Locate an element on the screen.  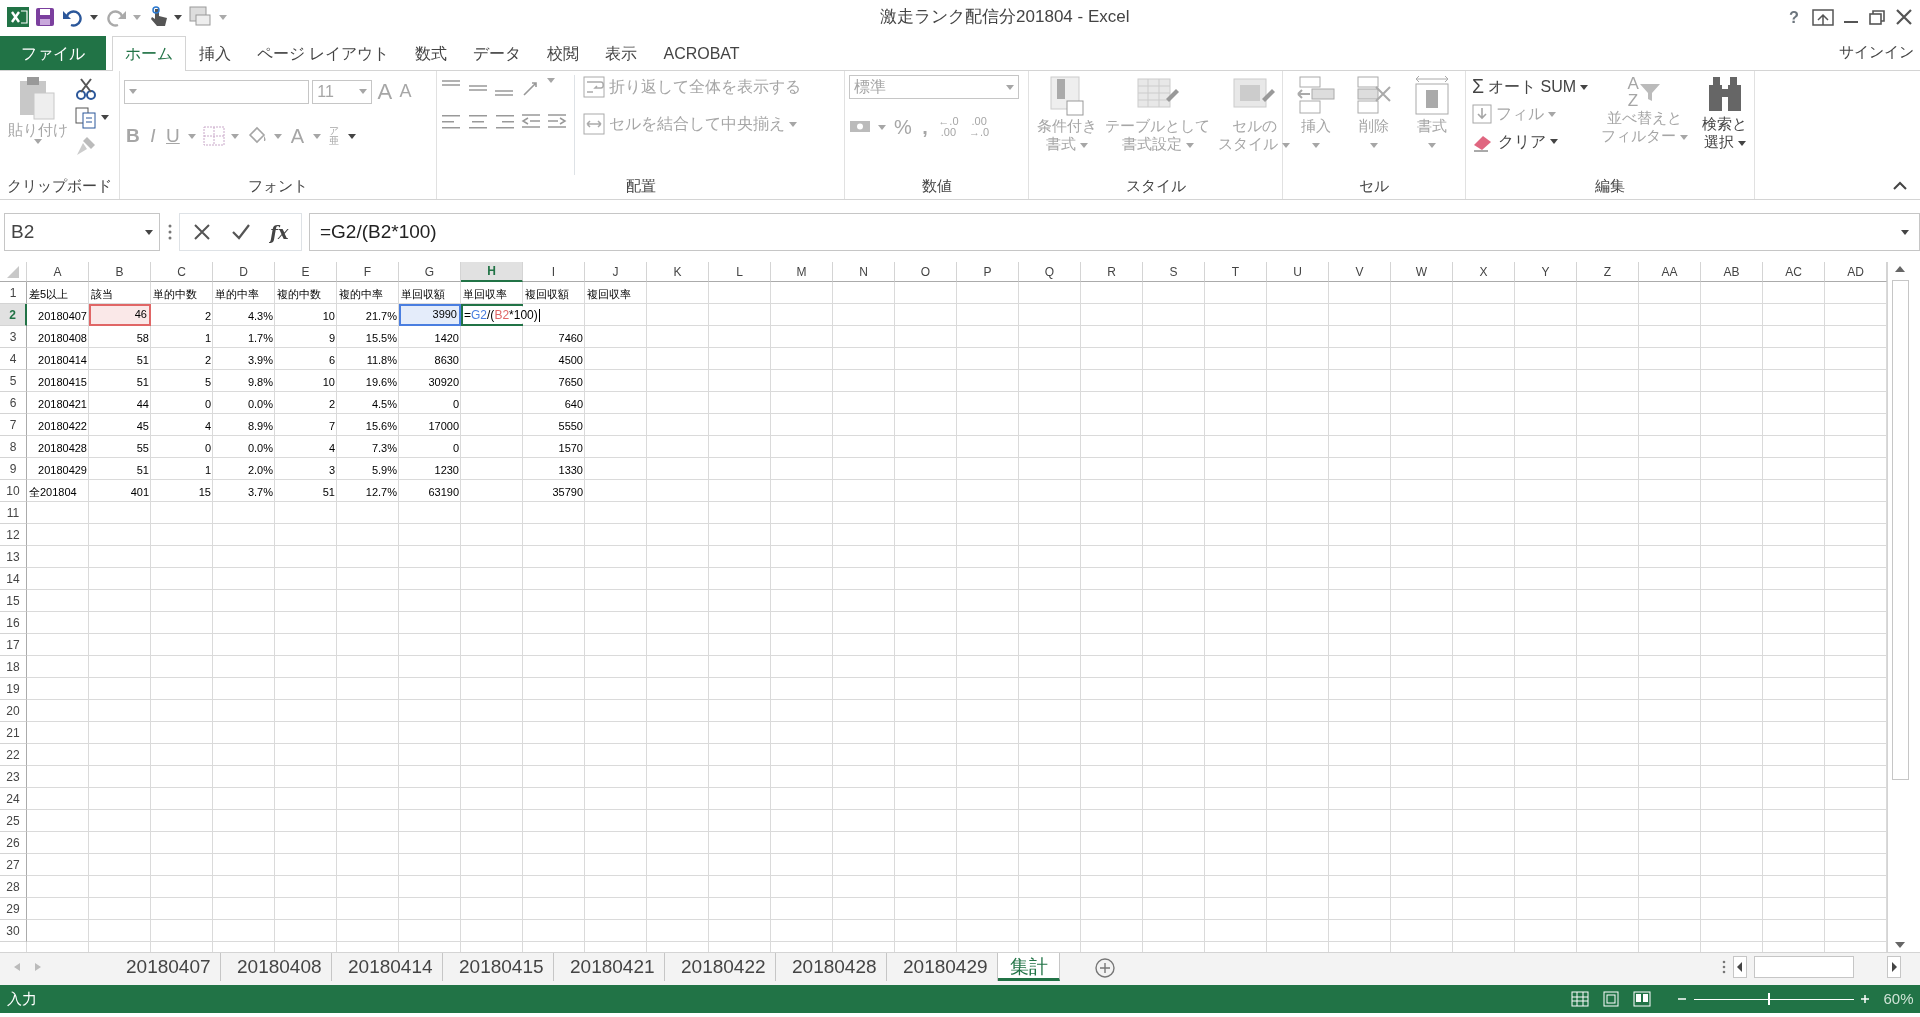
row-header: 27 is located at coordinates (13, 865).